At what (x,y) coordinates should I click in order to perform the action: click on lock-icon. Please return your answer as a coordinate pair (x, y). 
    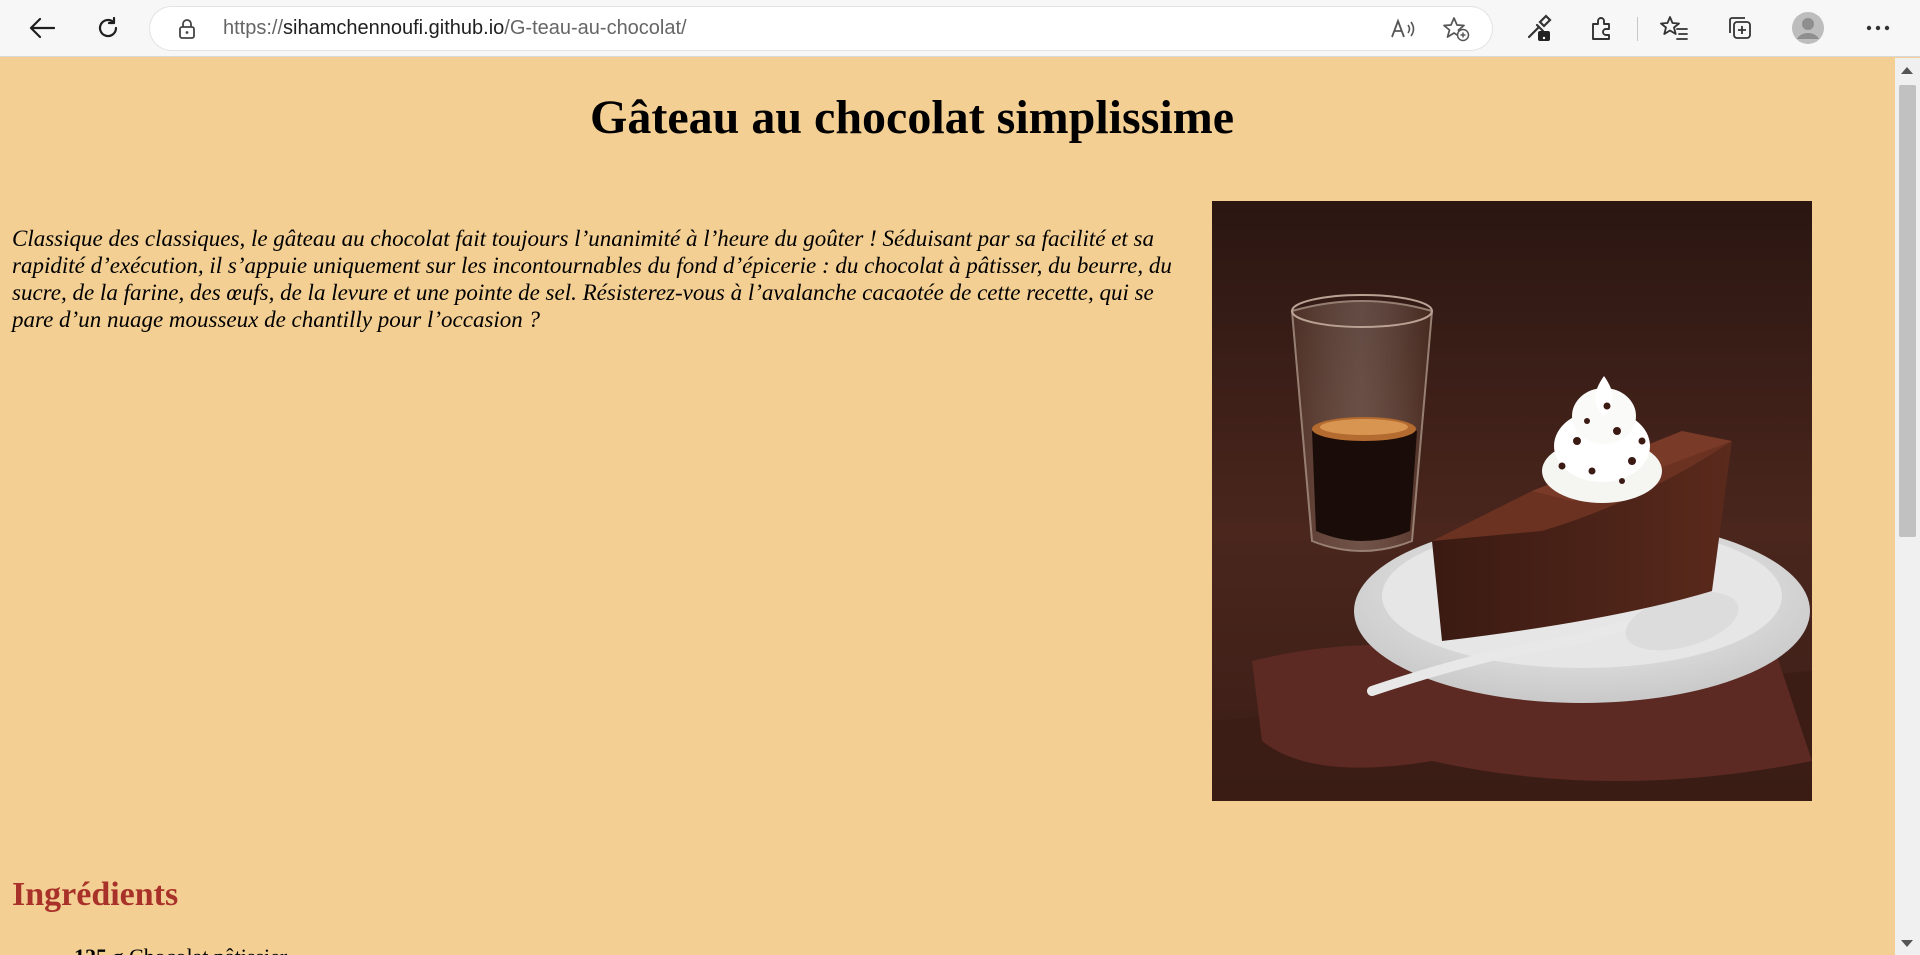
    Looking at the image, I should click on (187, 32).